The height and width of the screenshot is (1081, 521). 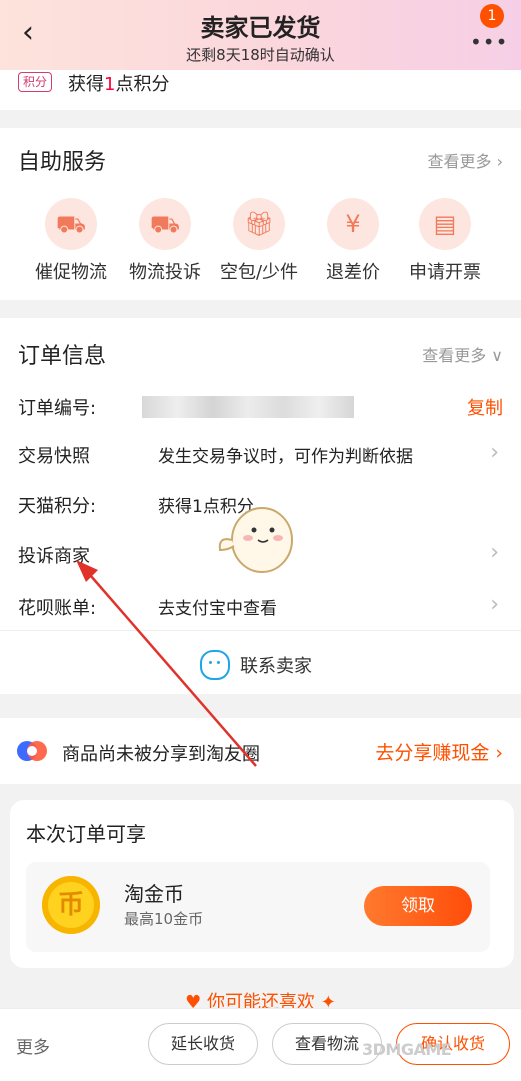 I want to click on self-service-more-link: 查看更多 ›, so click(x=466, y=160).